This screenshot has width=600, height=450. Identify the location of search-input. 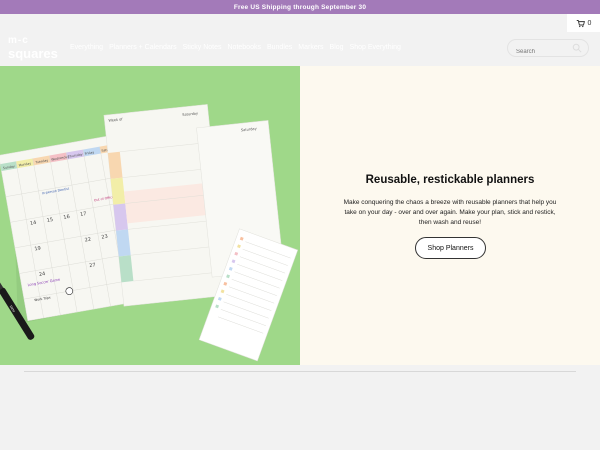
(546, 52).